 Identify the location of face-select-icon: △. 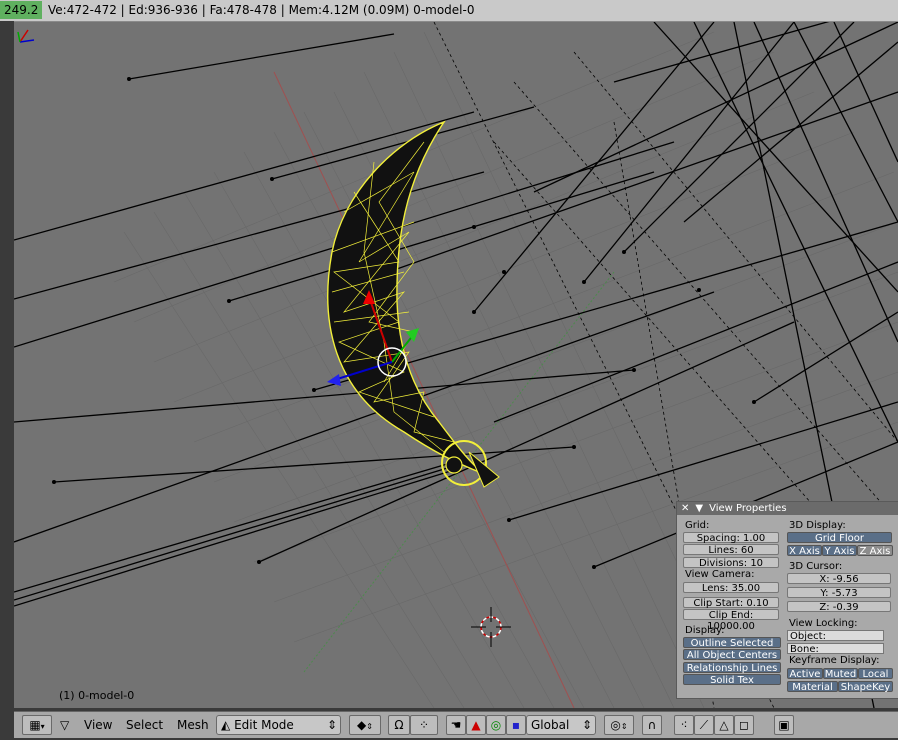
(724, 725).